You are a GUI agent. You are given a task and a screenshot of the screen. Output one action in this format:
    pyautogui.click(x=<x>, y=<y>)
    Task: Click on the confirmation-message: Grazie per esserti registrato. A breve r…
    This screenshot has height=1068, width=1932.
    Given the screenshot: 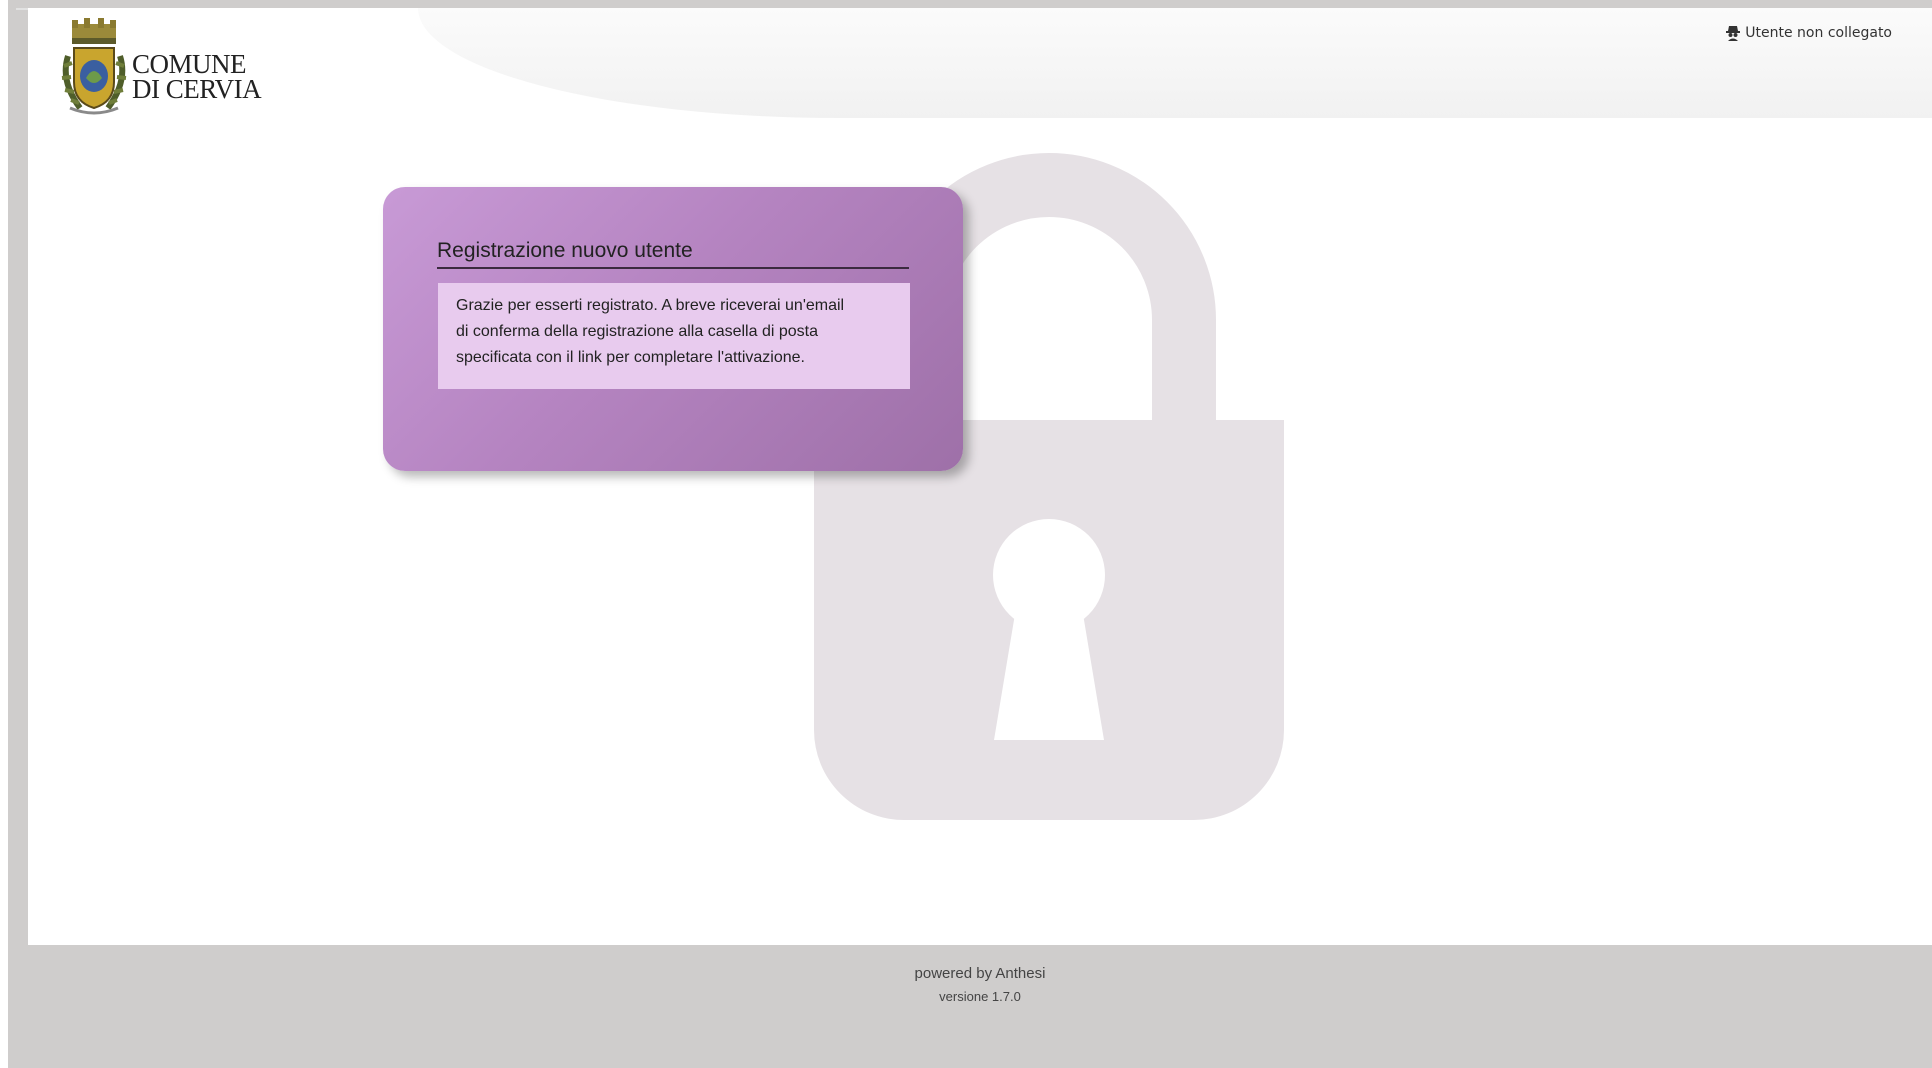 What is the action you would take?
    pyautogui.click(x=674, y=336)
    